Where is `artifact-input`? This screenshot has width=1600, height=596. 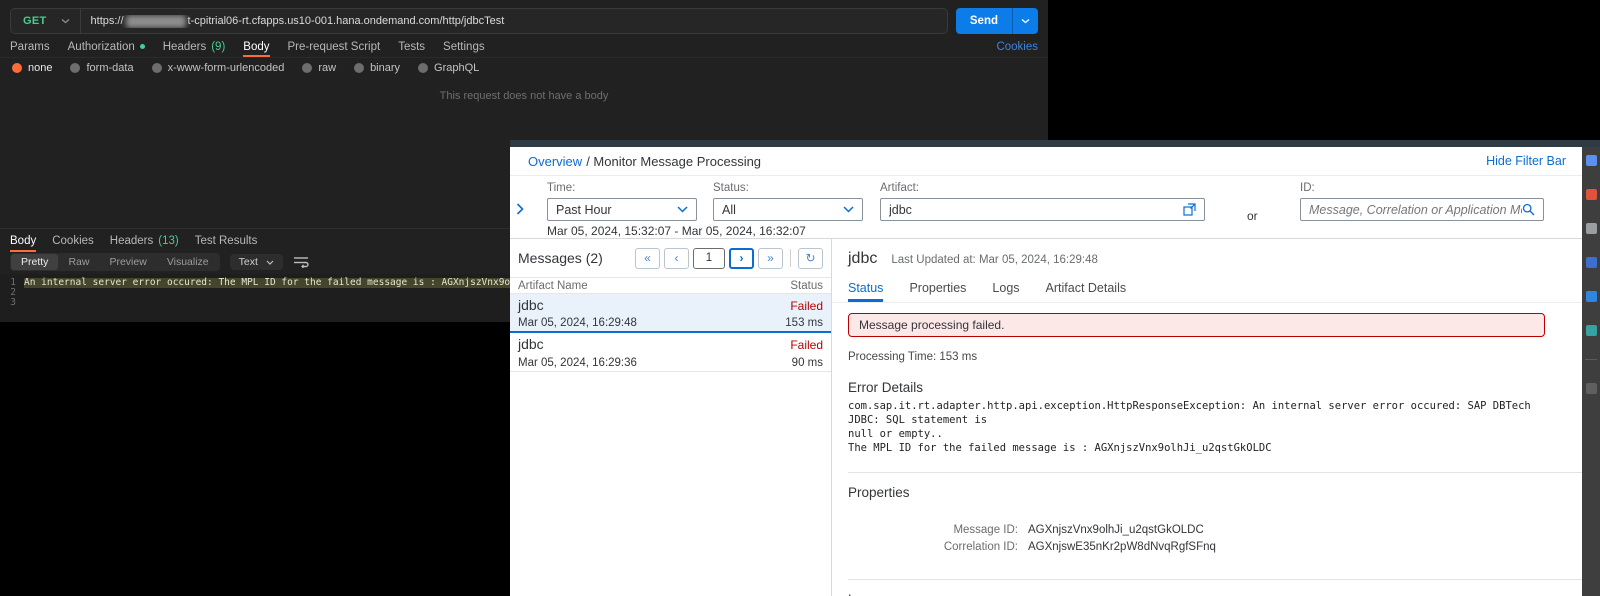
artifact-input is located at coordinates (1042, 209).